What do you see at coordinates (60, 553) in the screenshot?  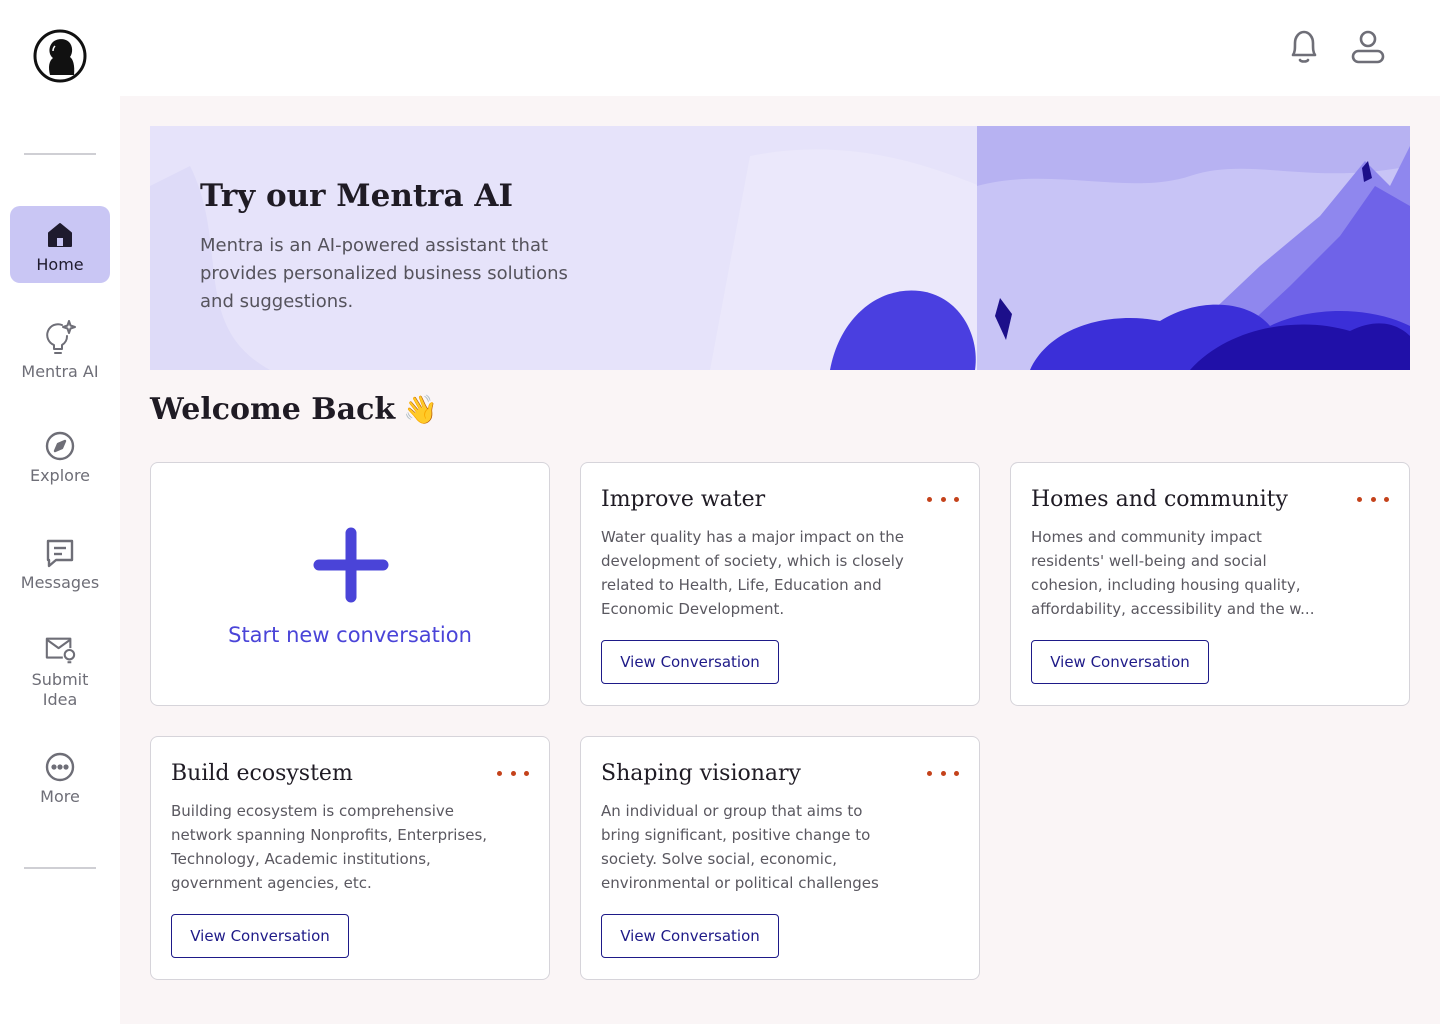 I see `message-icon` at bounding box center [60, 553].